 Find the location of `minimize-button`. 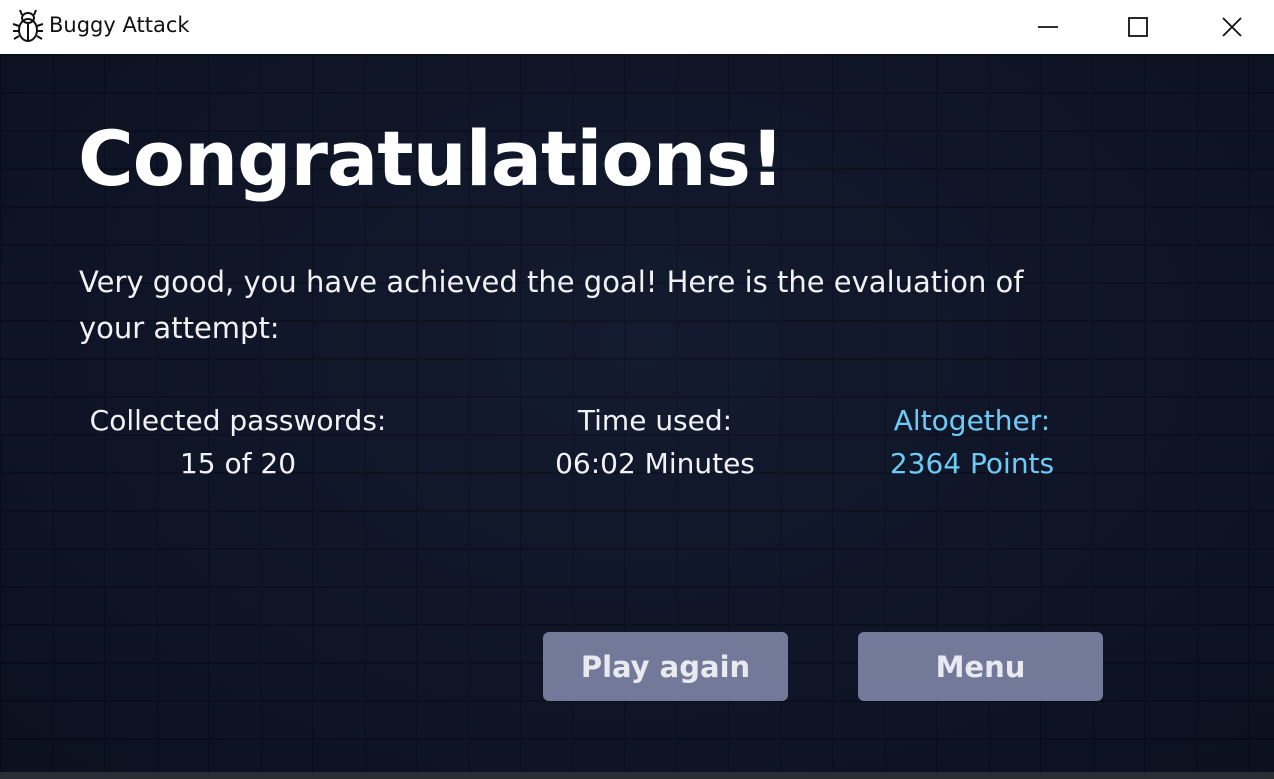

minimize-button is located at coordinates (1048, 27).